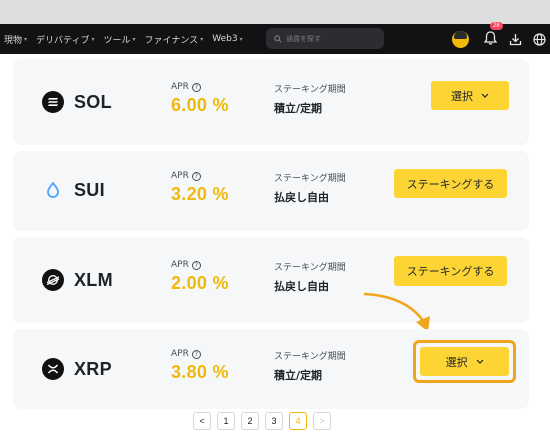  I want to click on globe-icon, so click(539, 39).